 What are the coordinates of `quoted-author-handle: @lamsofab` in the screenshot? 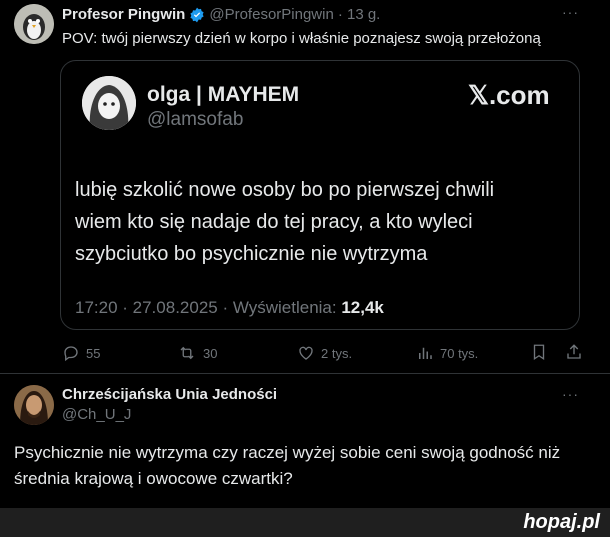 It's located at (195, 120).